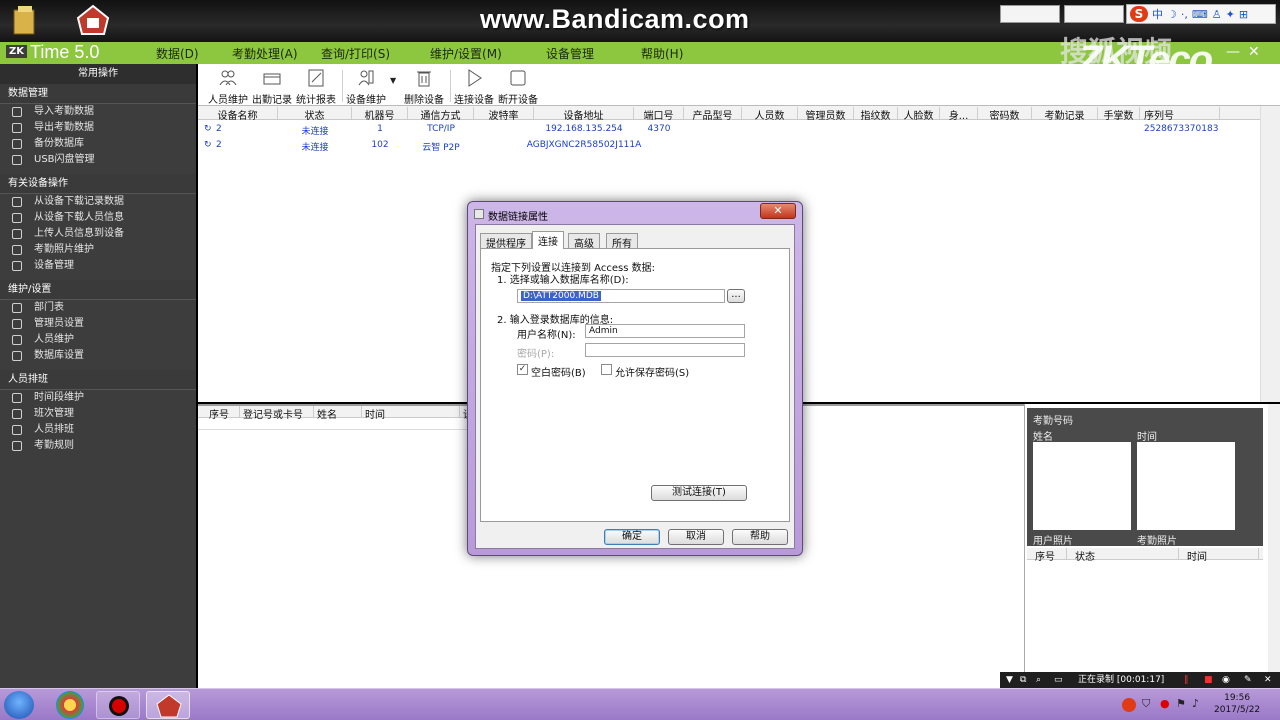  Describe the element at coordinates (1181, 703) in the screenshot. I see `flag-icon: ⚑` at that location.